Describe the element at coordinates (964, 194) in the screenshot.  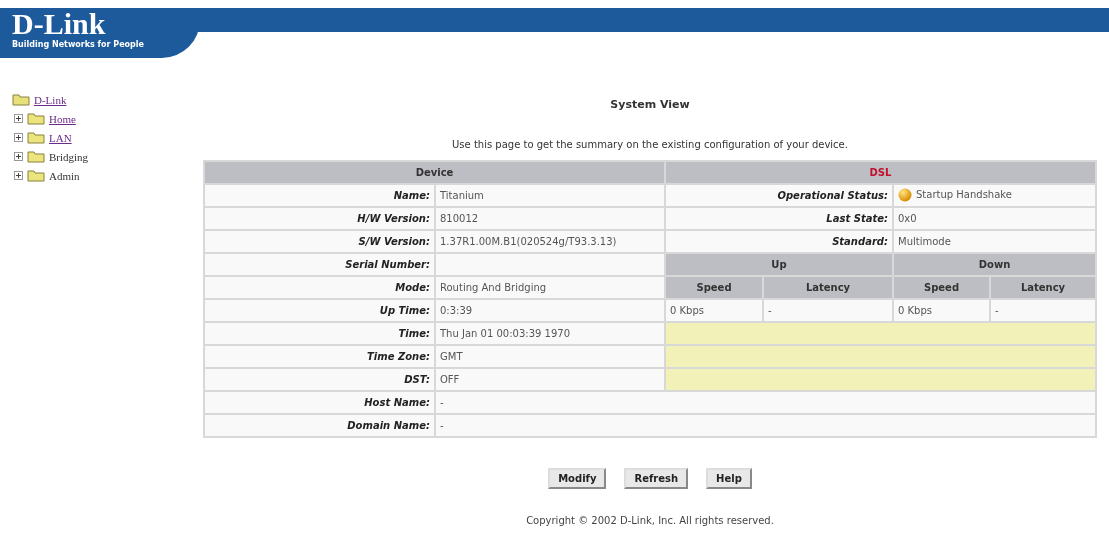
I see `status-text: Startup Handshake` at that location.